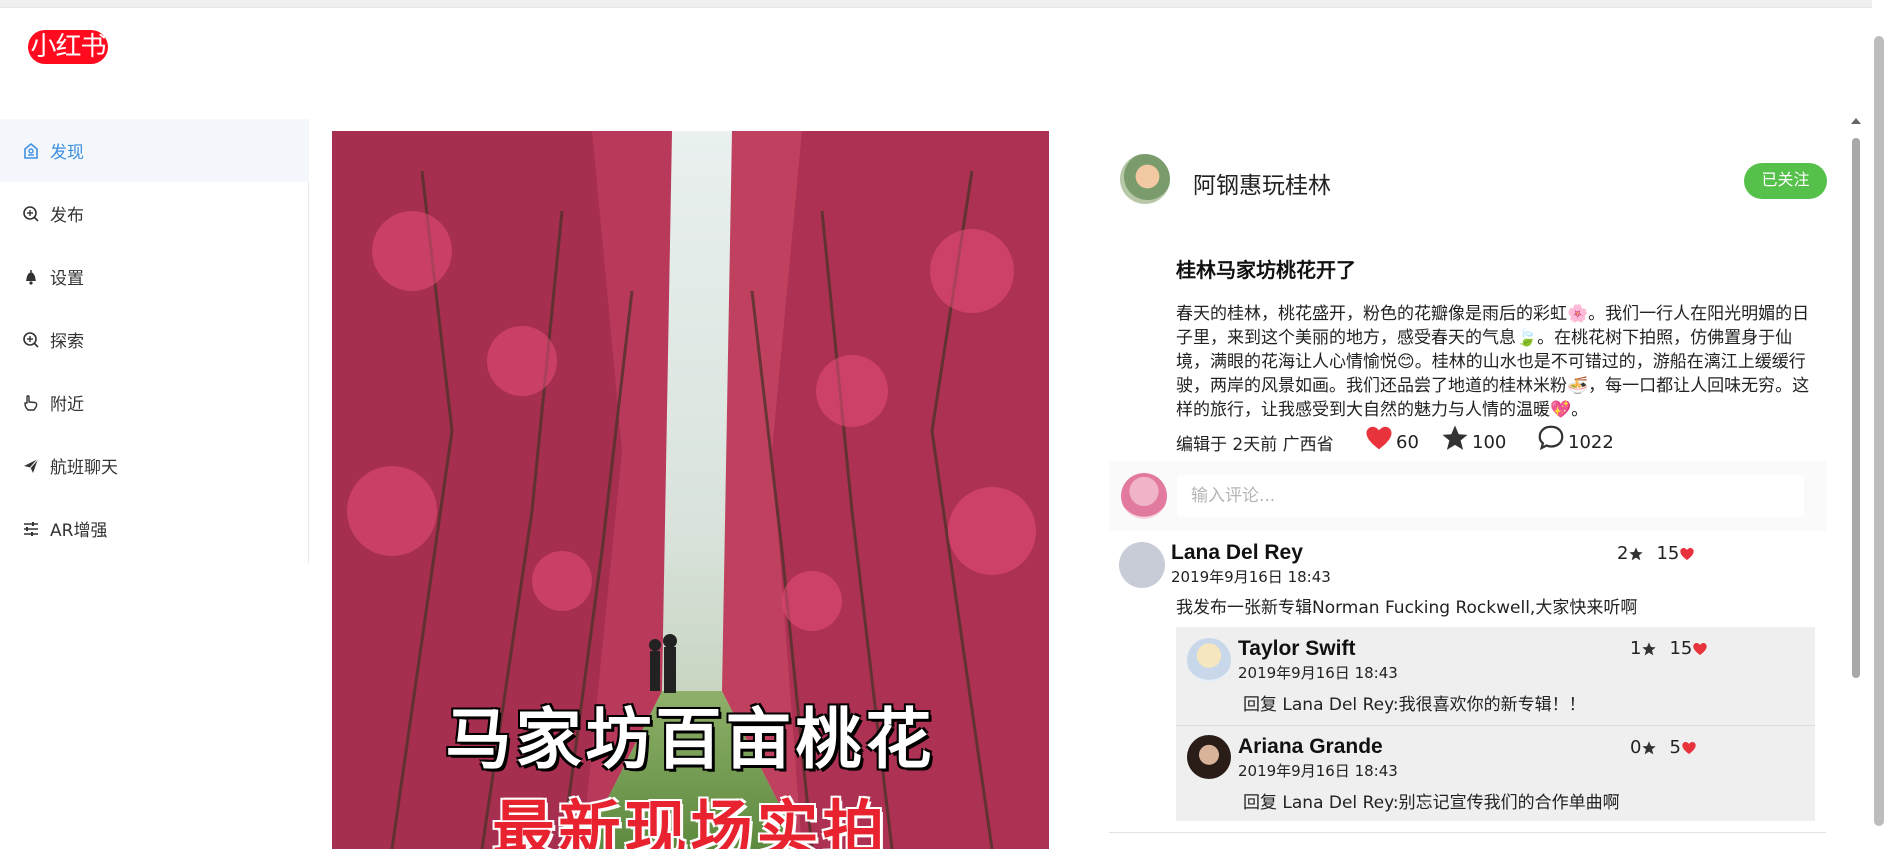  I want to click on sidebar-item-discover: 发现, so click(154, 150).